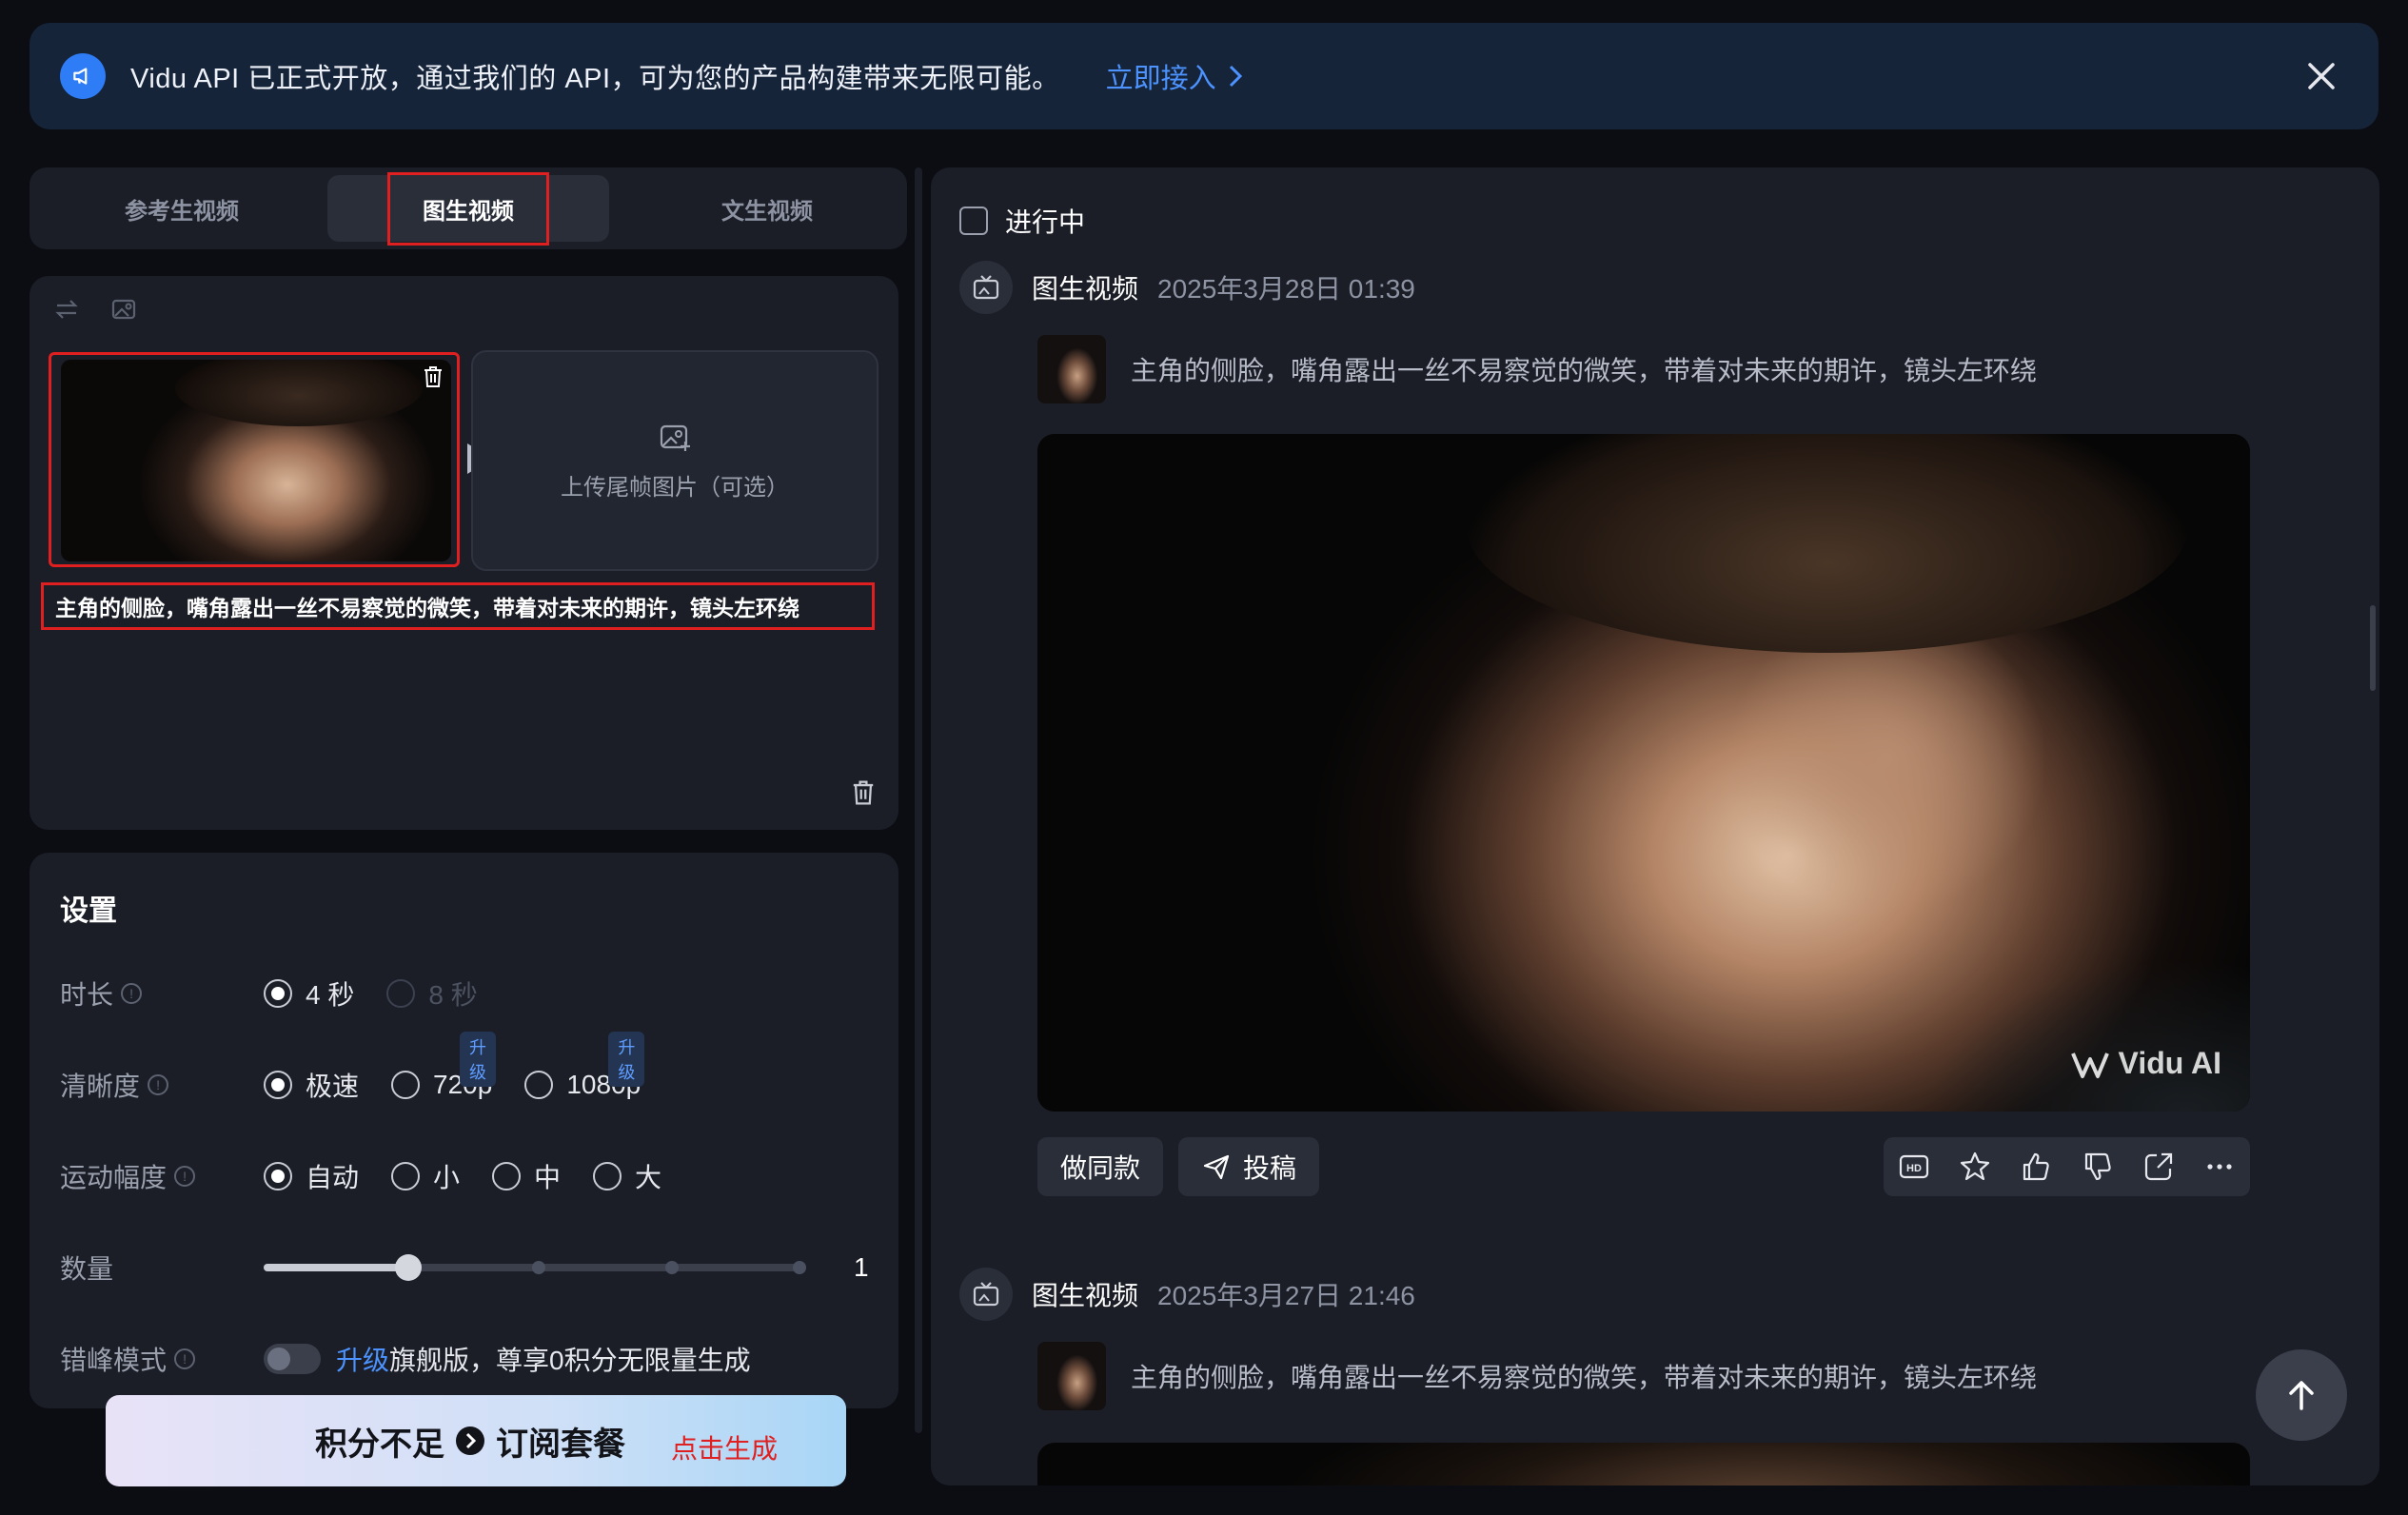 The width and height of the screenshot is (2408, 1515). I want to click on banner-link: 立即接入, so click(1175, 76).